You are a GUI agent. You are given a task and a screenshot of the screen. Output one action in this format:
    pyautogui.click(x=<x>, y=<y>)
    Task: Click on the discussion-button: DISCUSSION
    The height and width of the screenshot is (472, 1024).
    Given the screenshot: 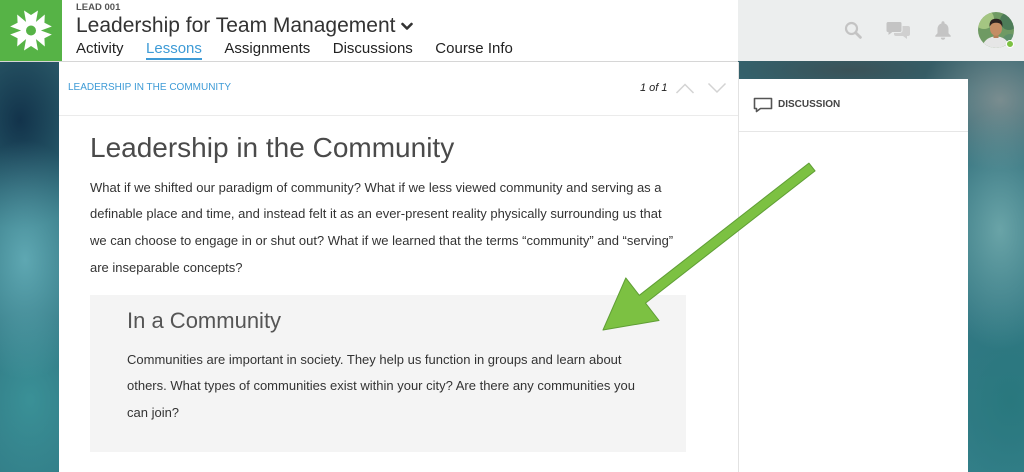 What is the action you would take?
    pyautogui.click(x=853, y=105)
    